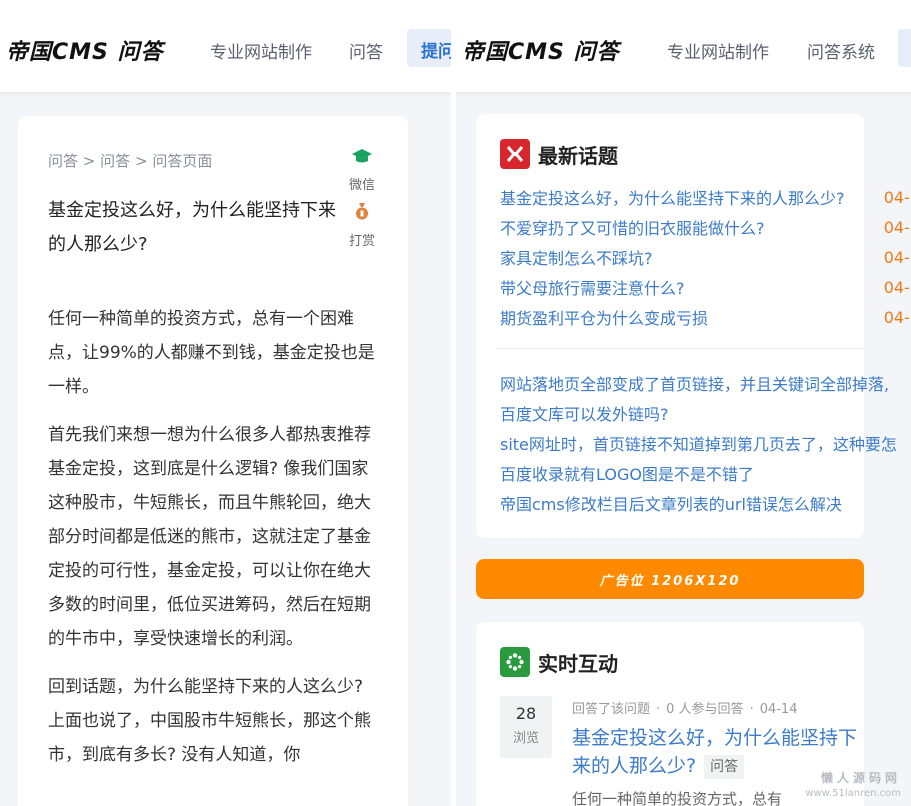  What do you see at coordinates (361, 185) in the screenshot?
I see `wechat-label: 微信` at bounding box center [361, 185].